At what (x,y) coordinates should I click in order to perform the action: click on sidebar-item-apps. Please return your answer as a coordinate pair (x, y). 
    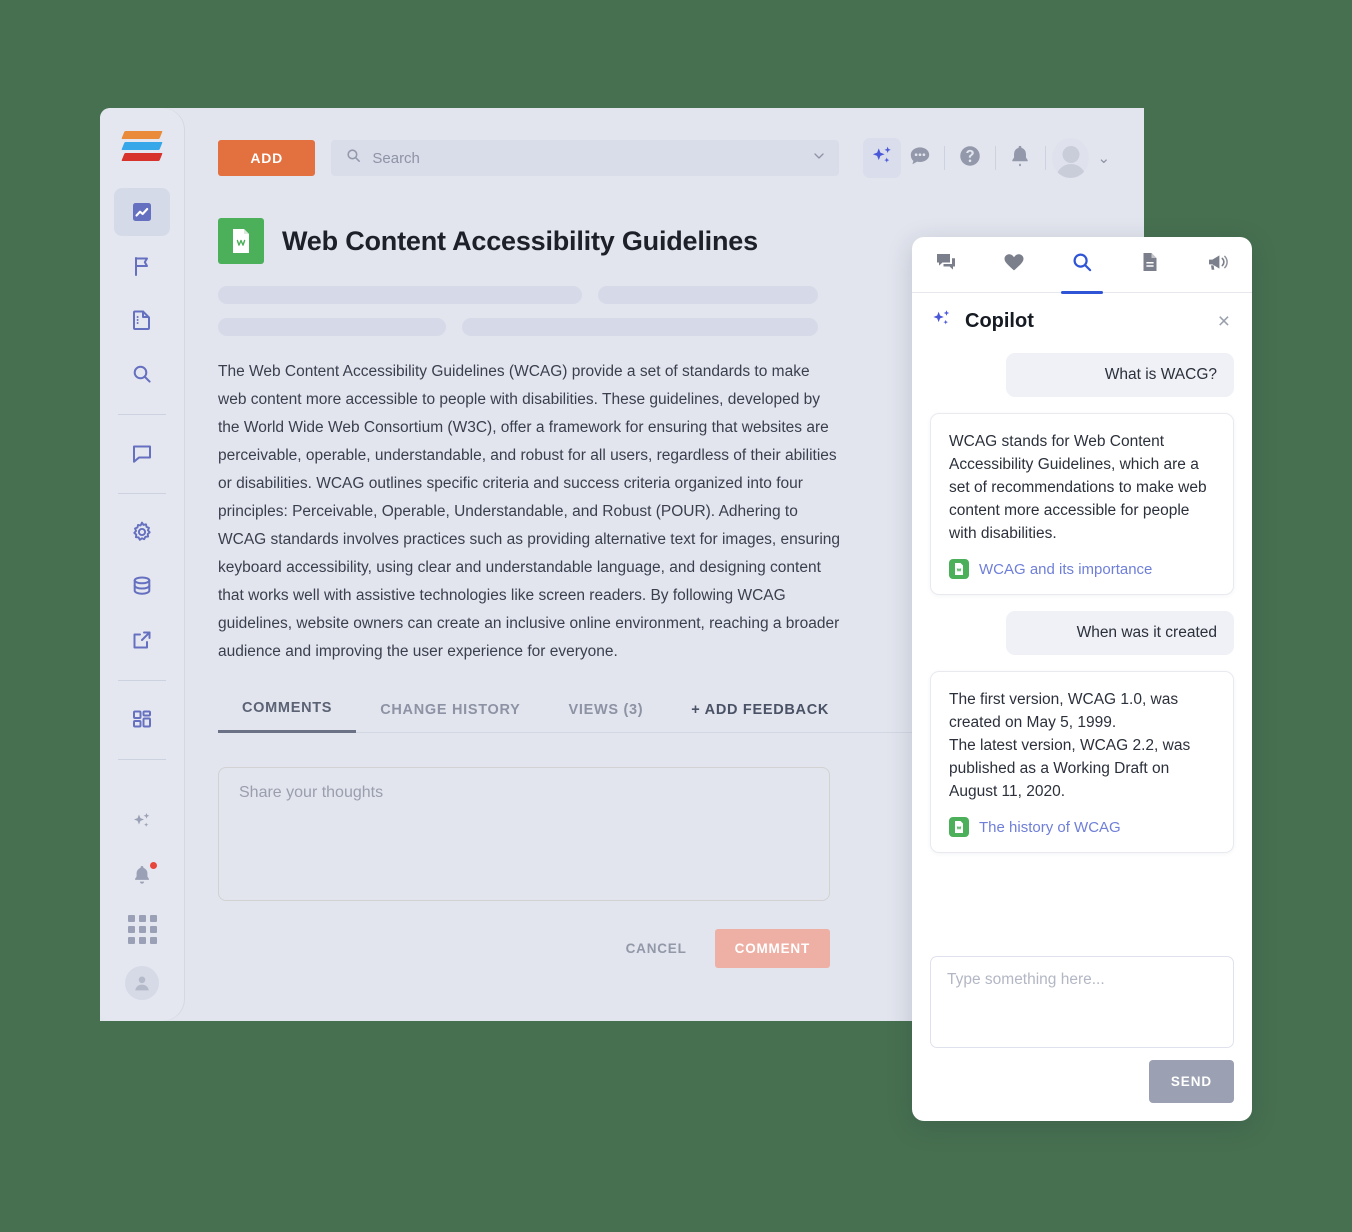
    Looking at the image, I should click on (142, 719).